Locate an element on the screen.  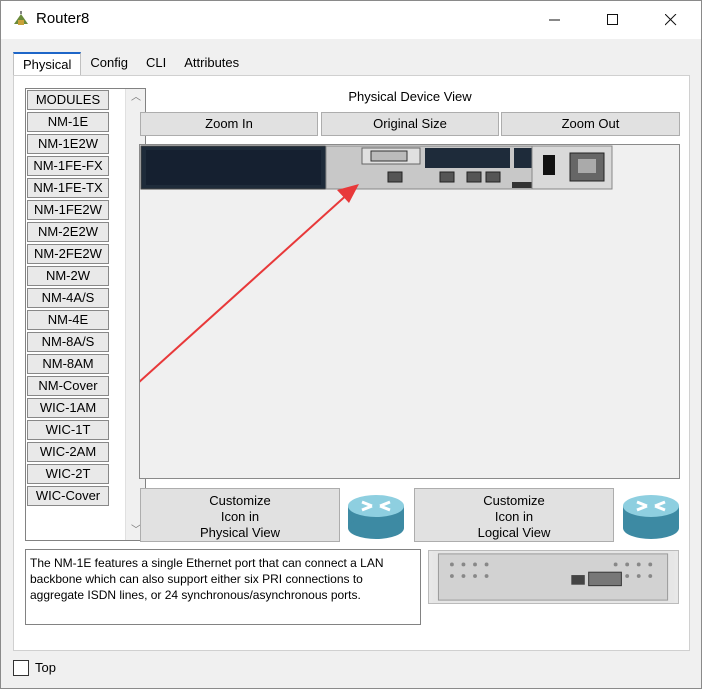
tab-bar: Physical Config CLI Attributes is located at coordinates (130, 64).